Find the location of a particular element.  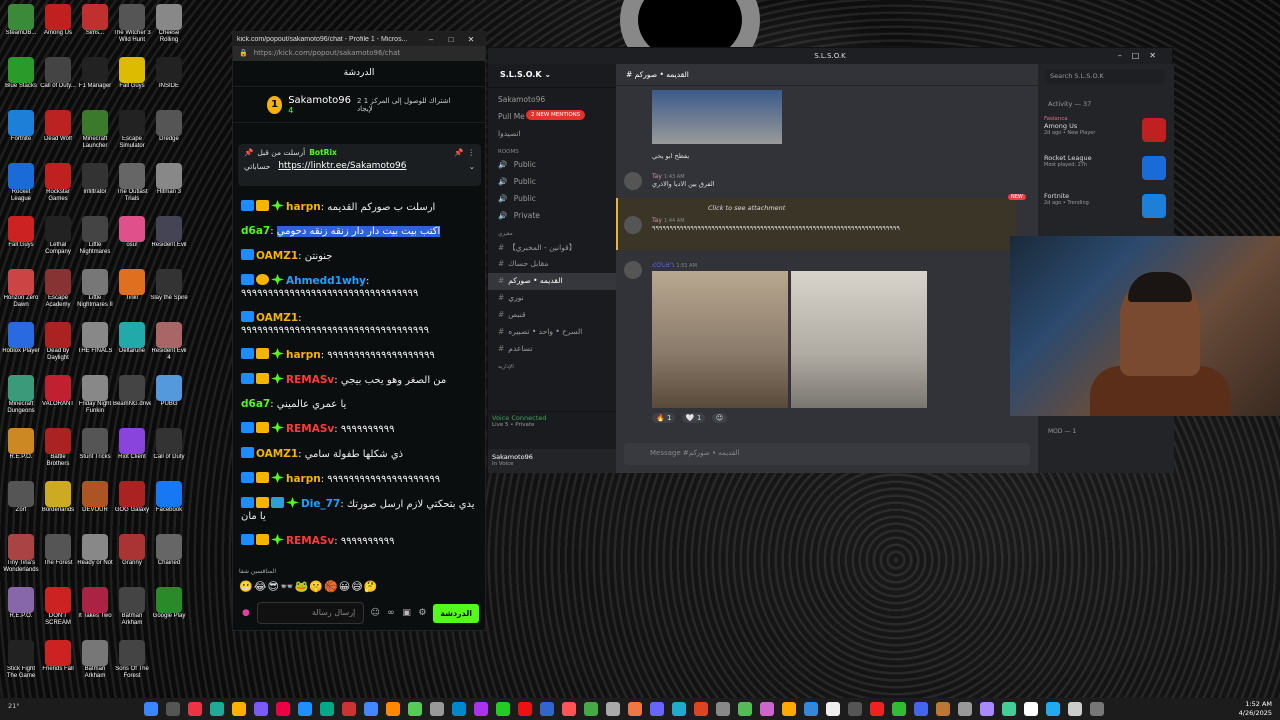

desktop-icon: Google Play is located at coordinates (169, 607).